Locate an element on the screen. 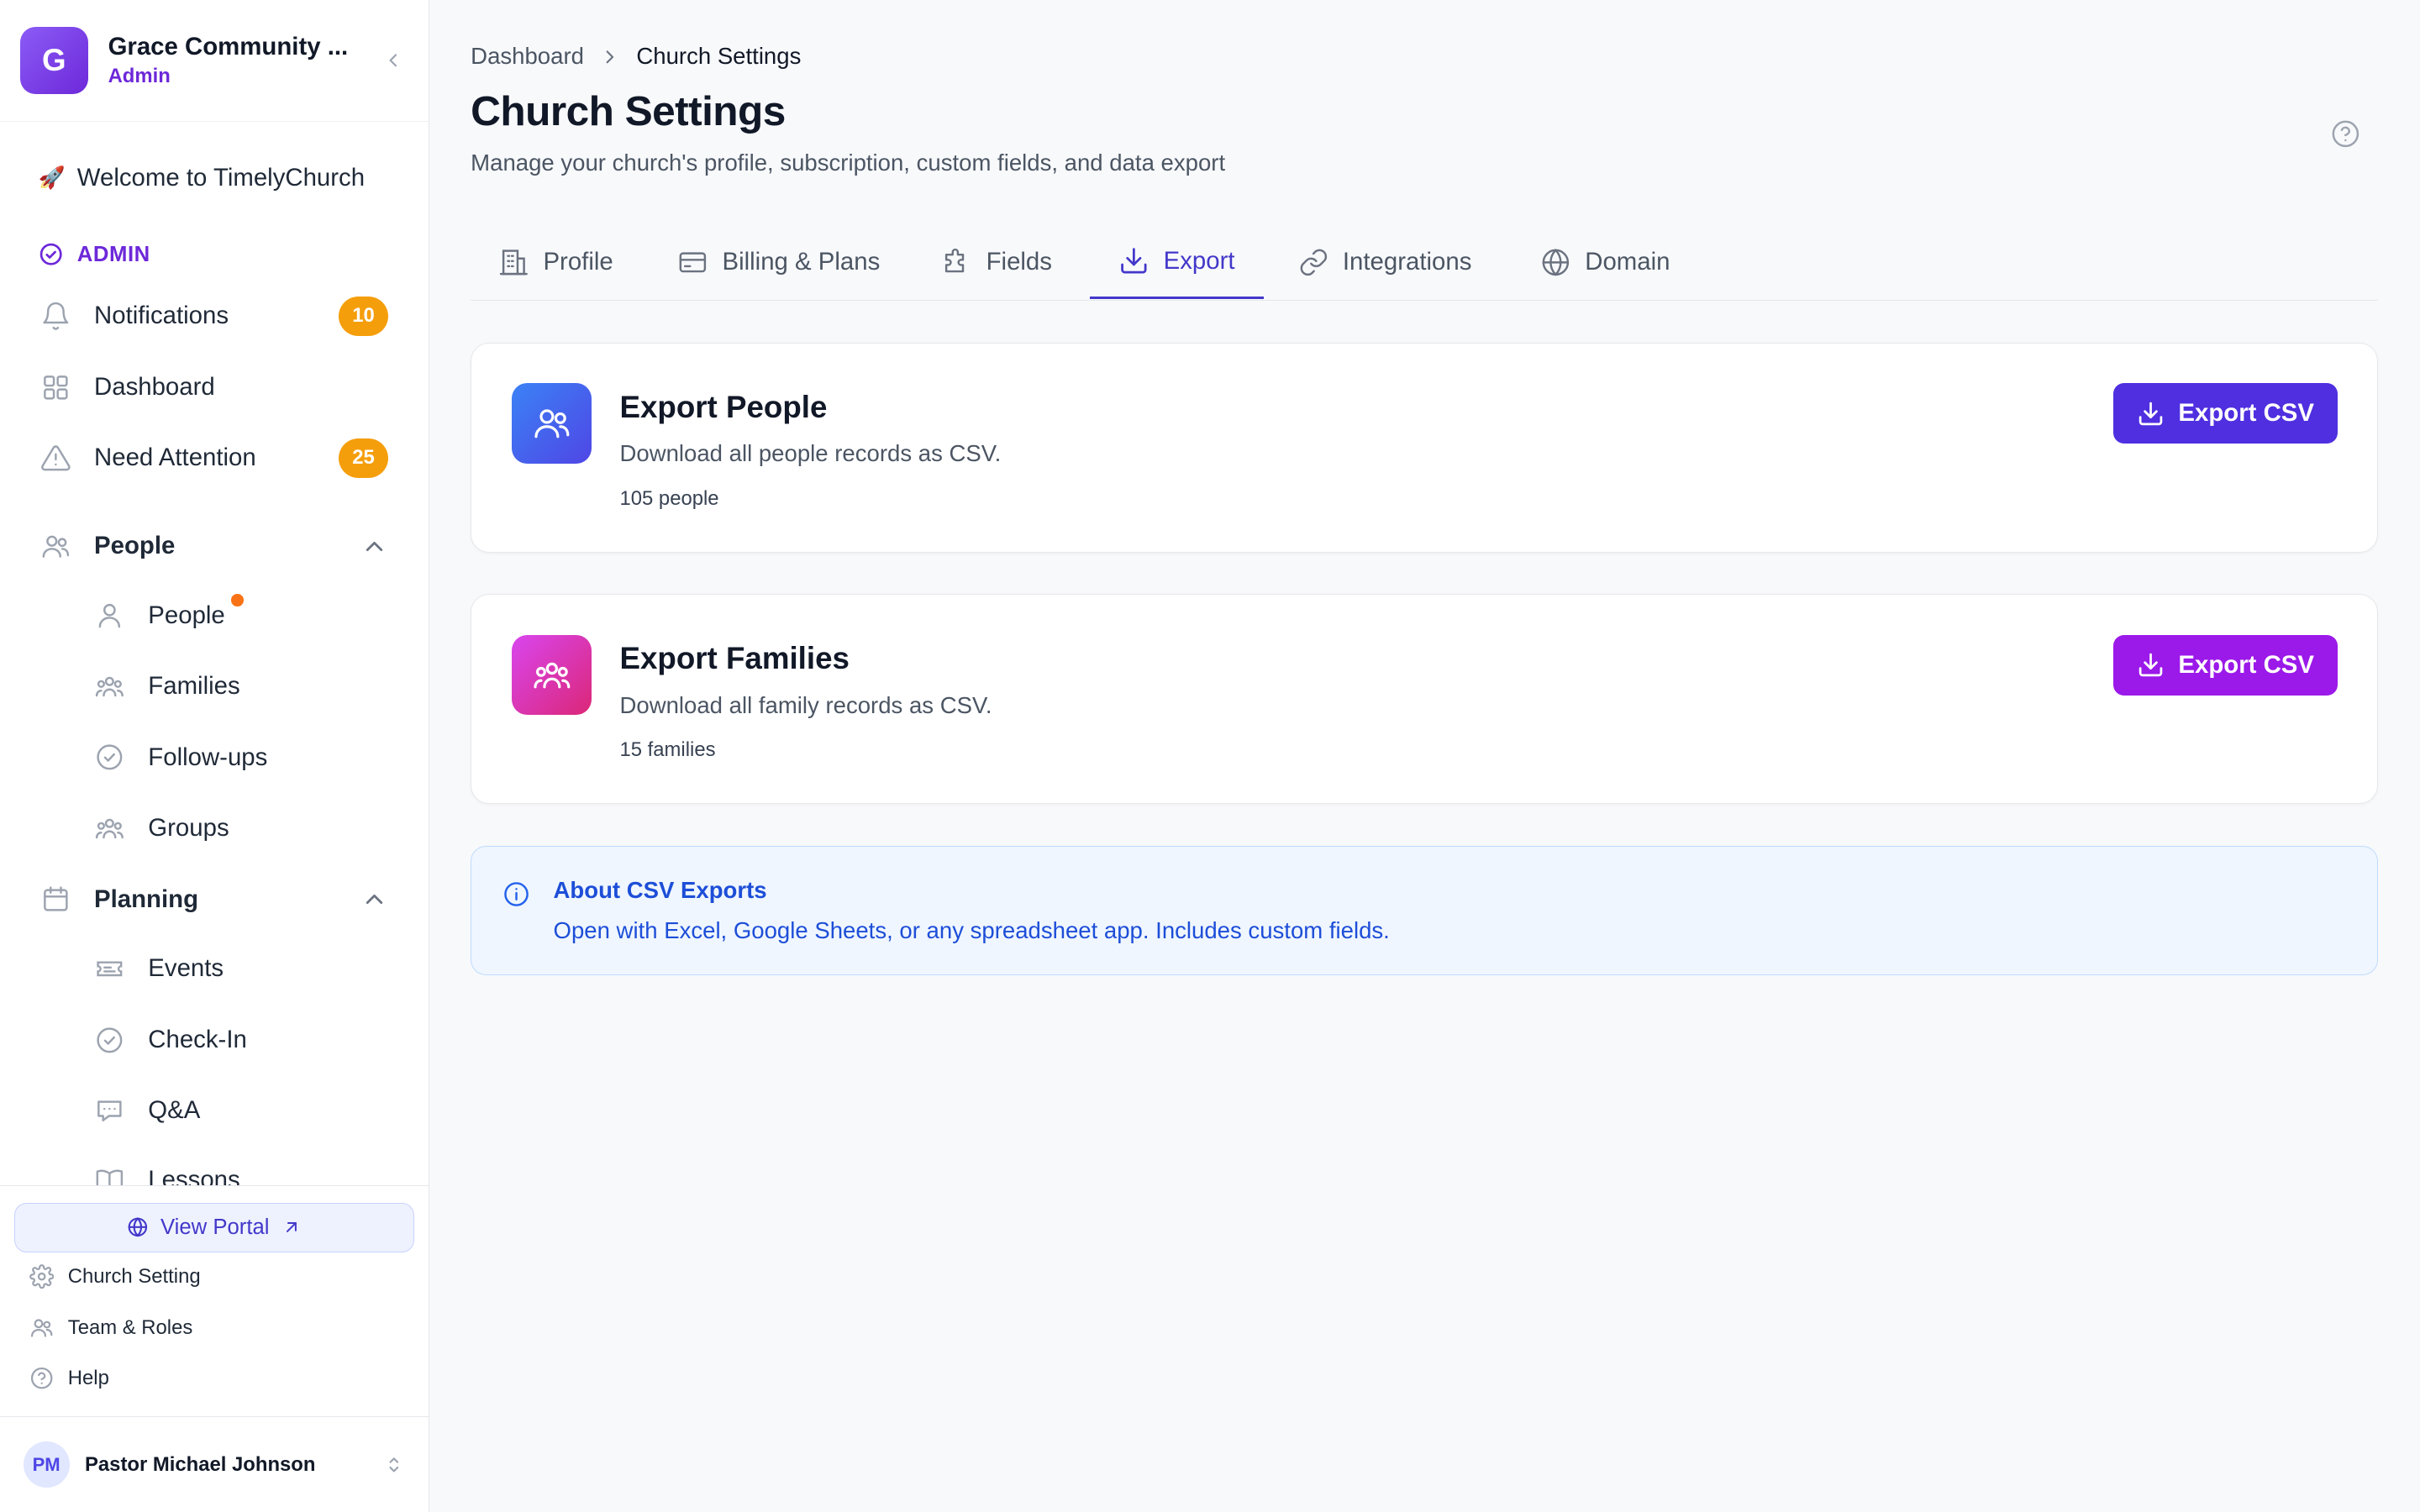 The image size is (2420, 1512). help-link: Help is located at coordinates (69, 1378).